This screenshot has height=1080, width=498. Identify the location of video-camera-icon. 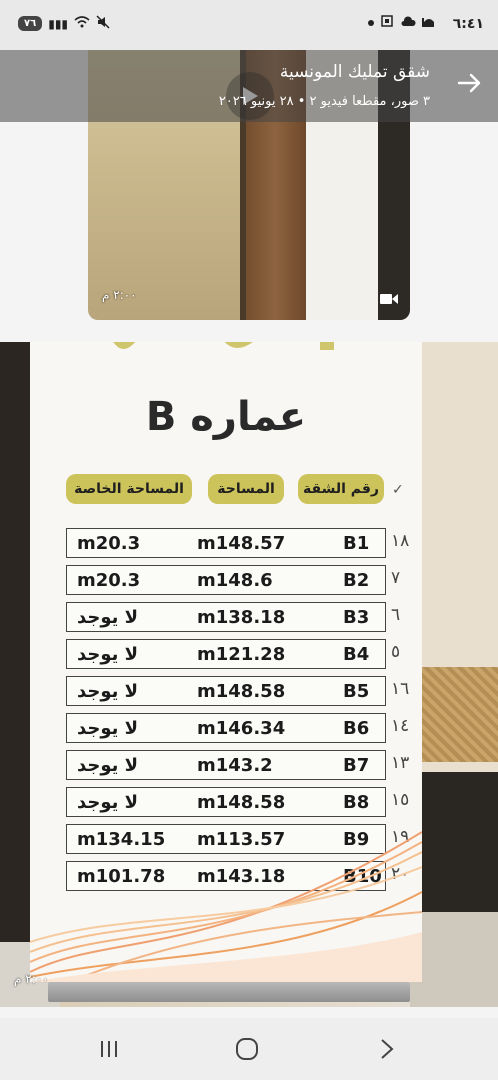
(389, 299).